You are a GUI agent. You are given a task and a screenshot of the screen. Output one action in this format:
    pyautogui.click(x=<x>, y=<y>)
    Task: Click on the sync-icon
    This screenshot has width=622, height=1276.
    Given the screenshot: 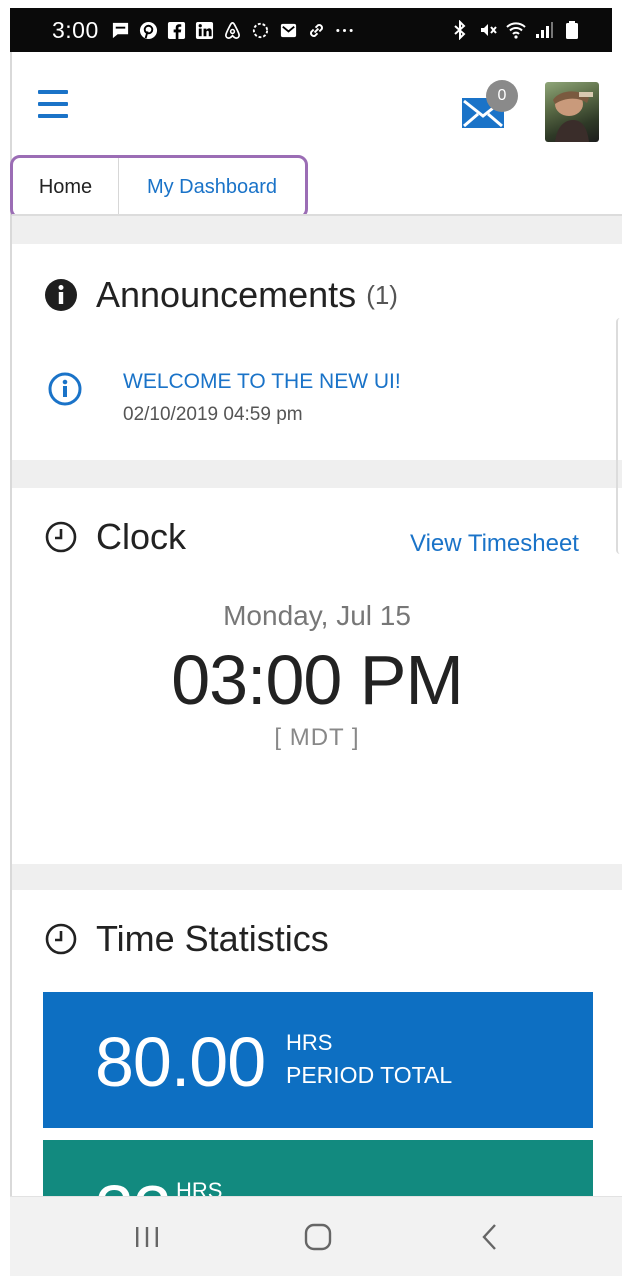 What is the action you would take?
    pyautogui.click(x=260, y=30)
    